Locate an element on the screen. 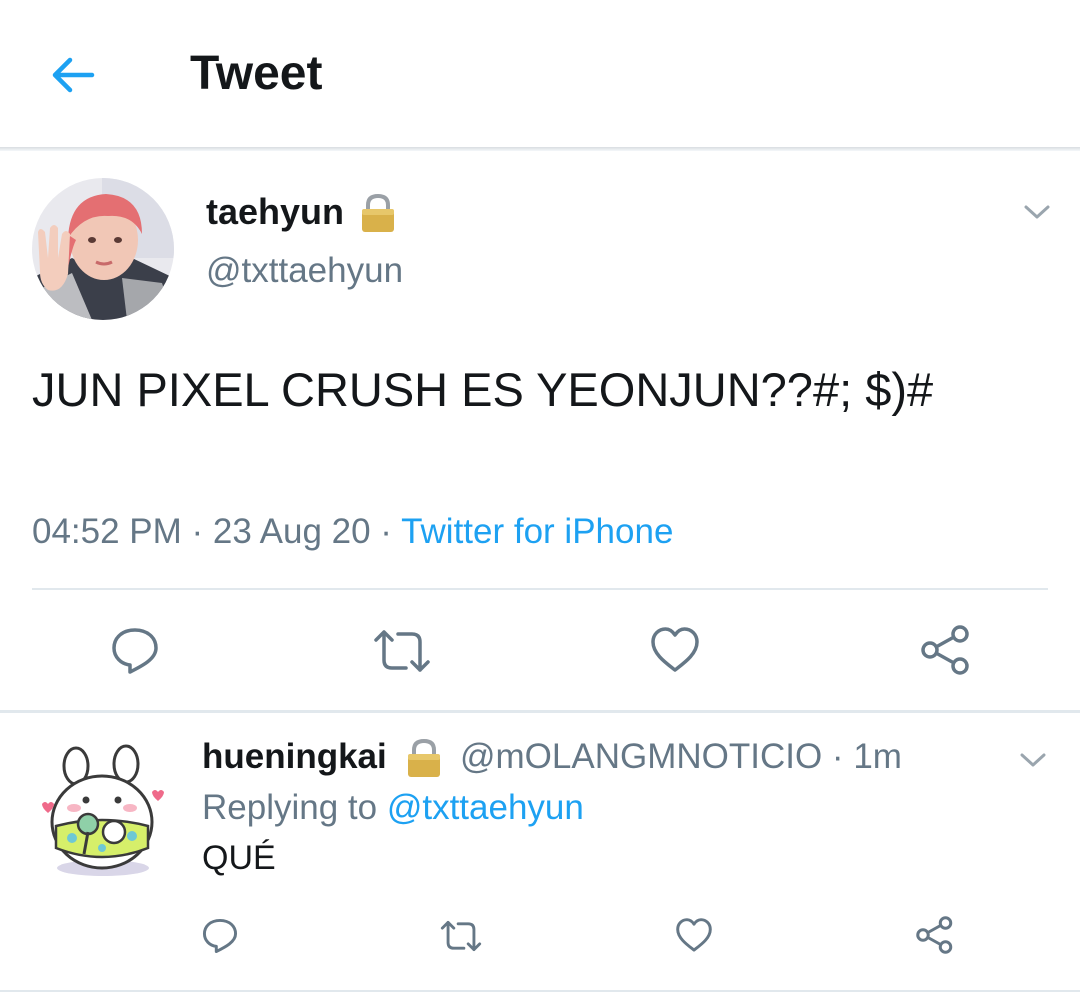  replying-to: Replying to @txttaehyun is located at coordinates (393, 808).